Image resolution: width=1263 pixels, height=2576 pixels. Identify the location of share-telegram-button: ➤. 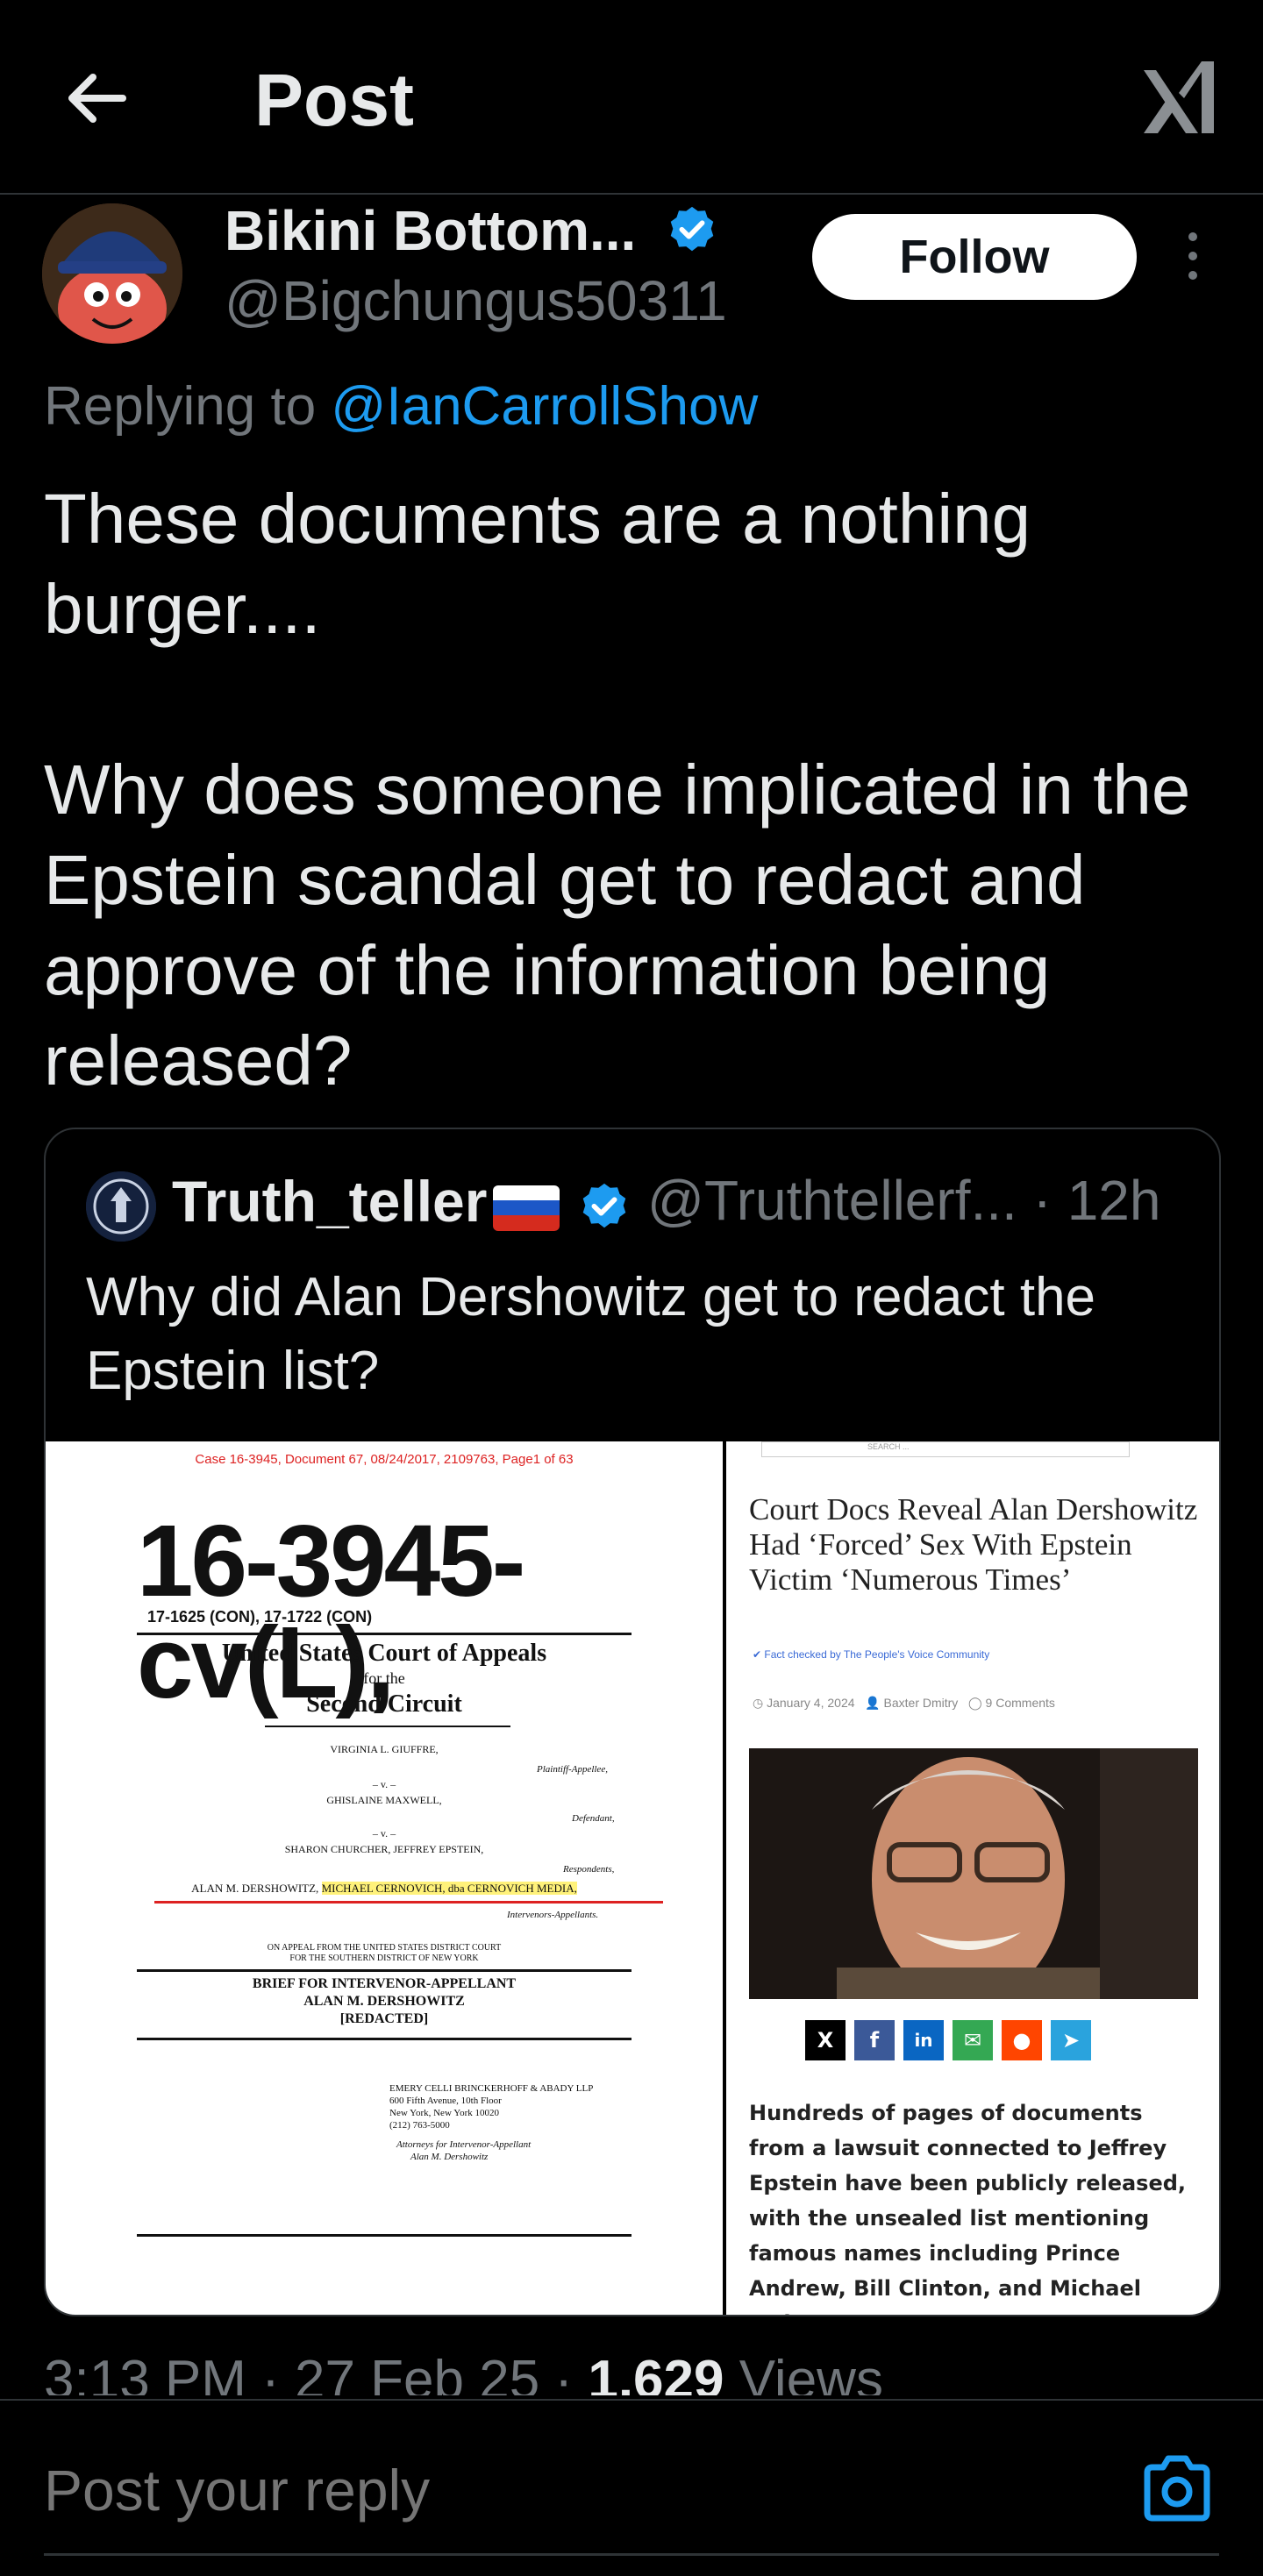
(1071, 2040).